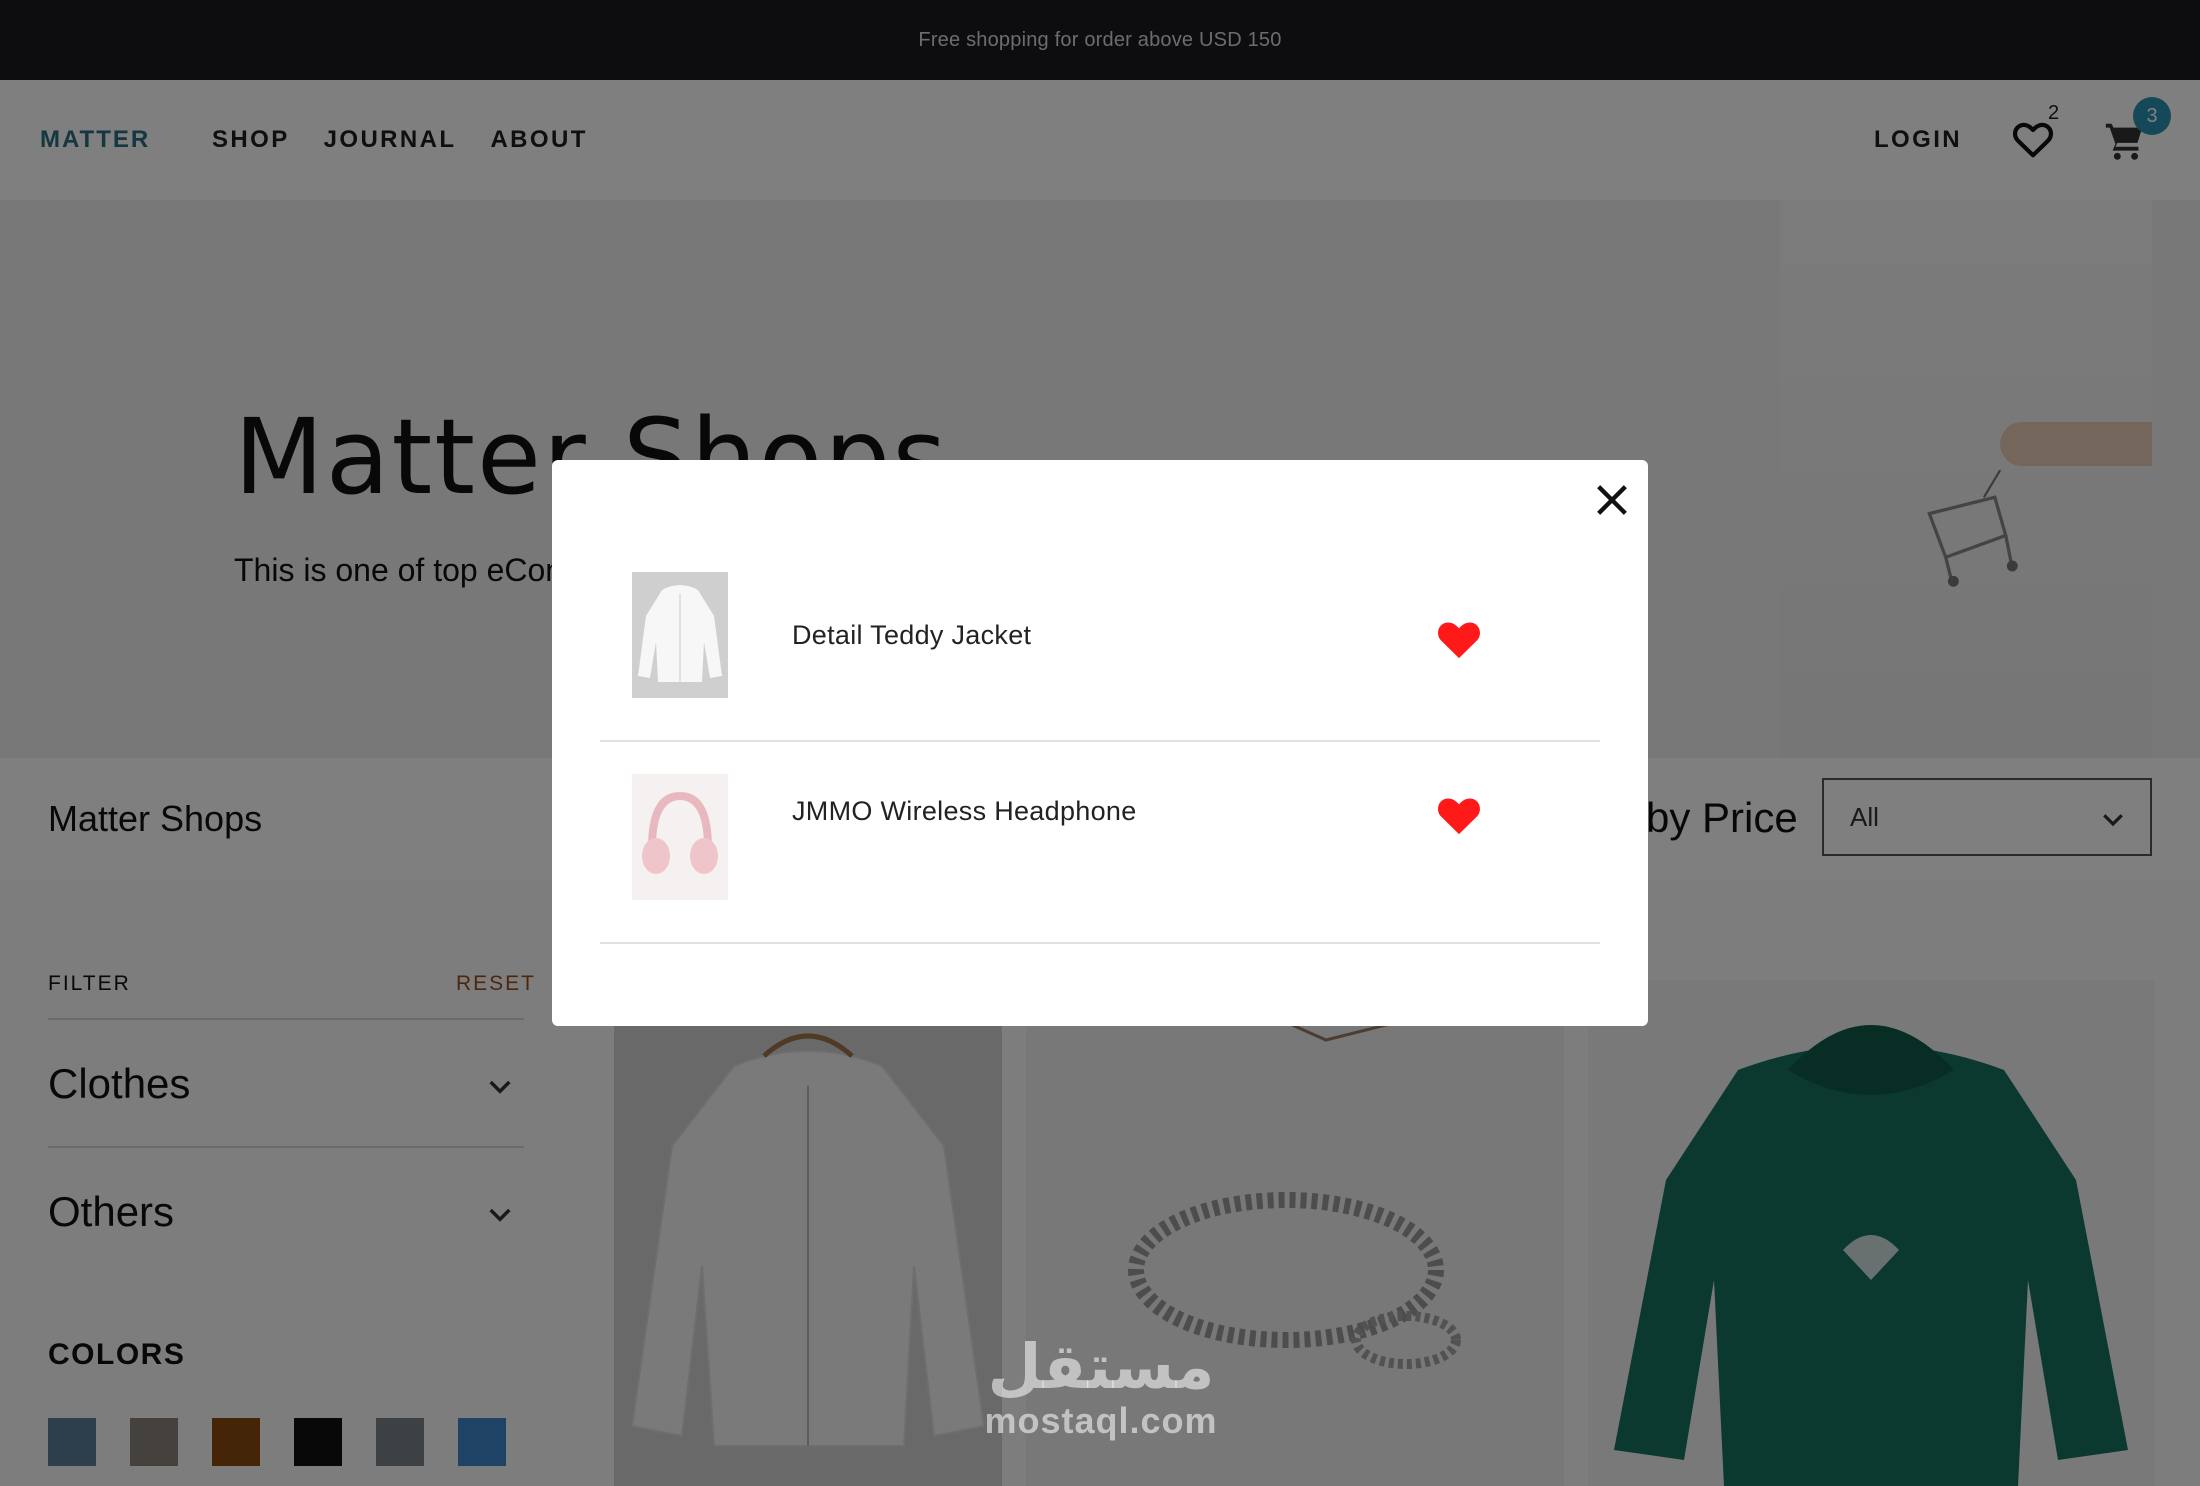  I want to click on watermark: مستقل mostaql.com, so click(1101, 1389).